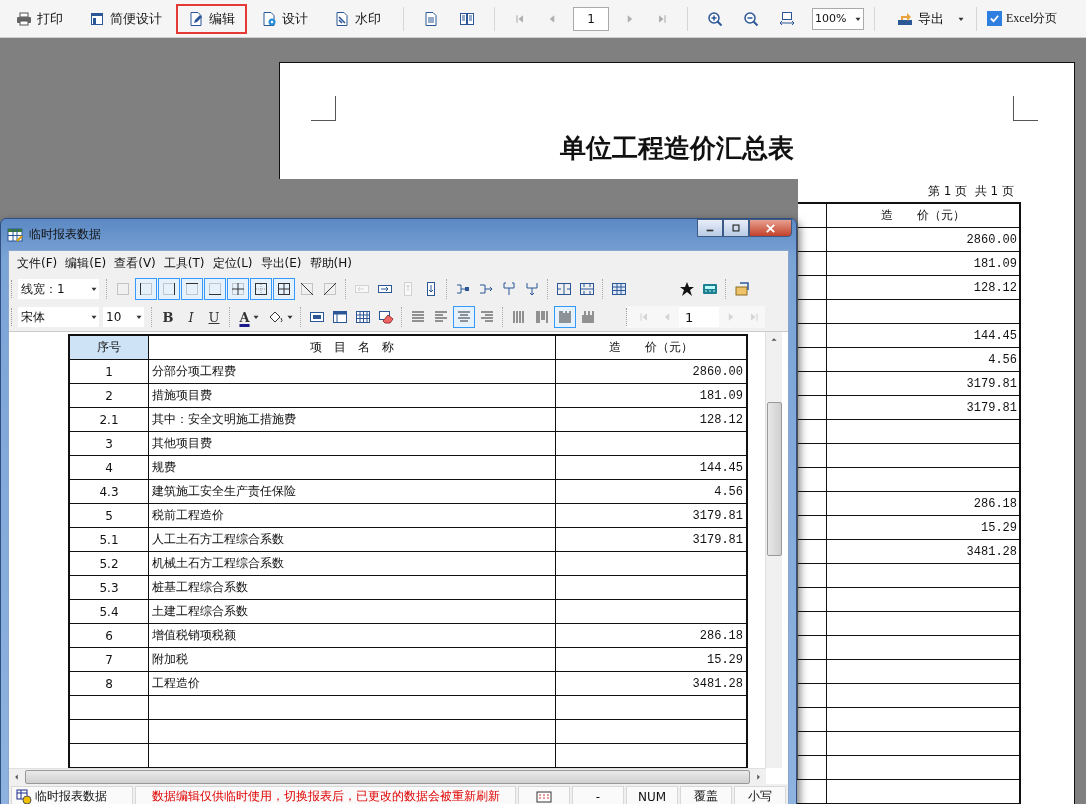 The width and height of the screenshot is (1086, 804). What do you see at coordinates (109, 419) in the screenshot?
I see `table-cell: 2.1` at bounding box center [109, 419].